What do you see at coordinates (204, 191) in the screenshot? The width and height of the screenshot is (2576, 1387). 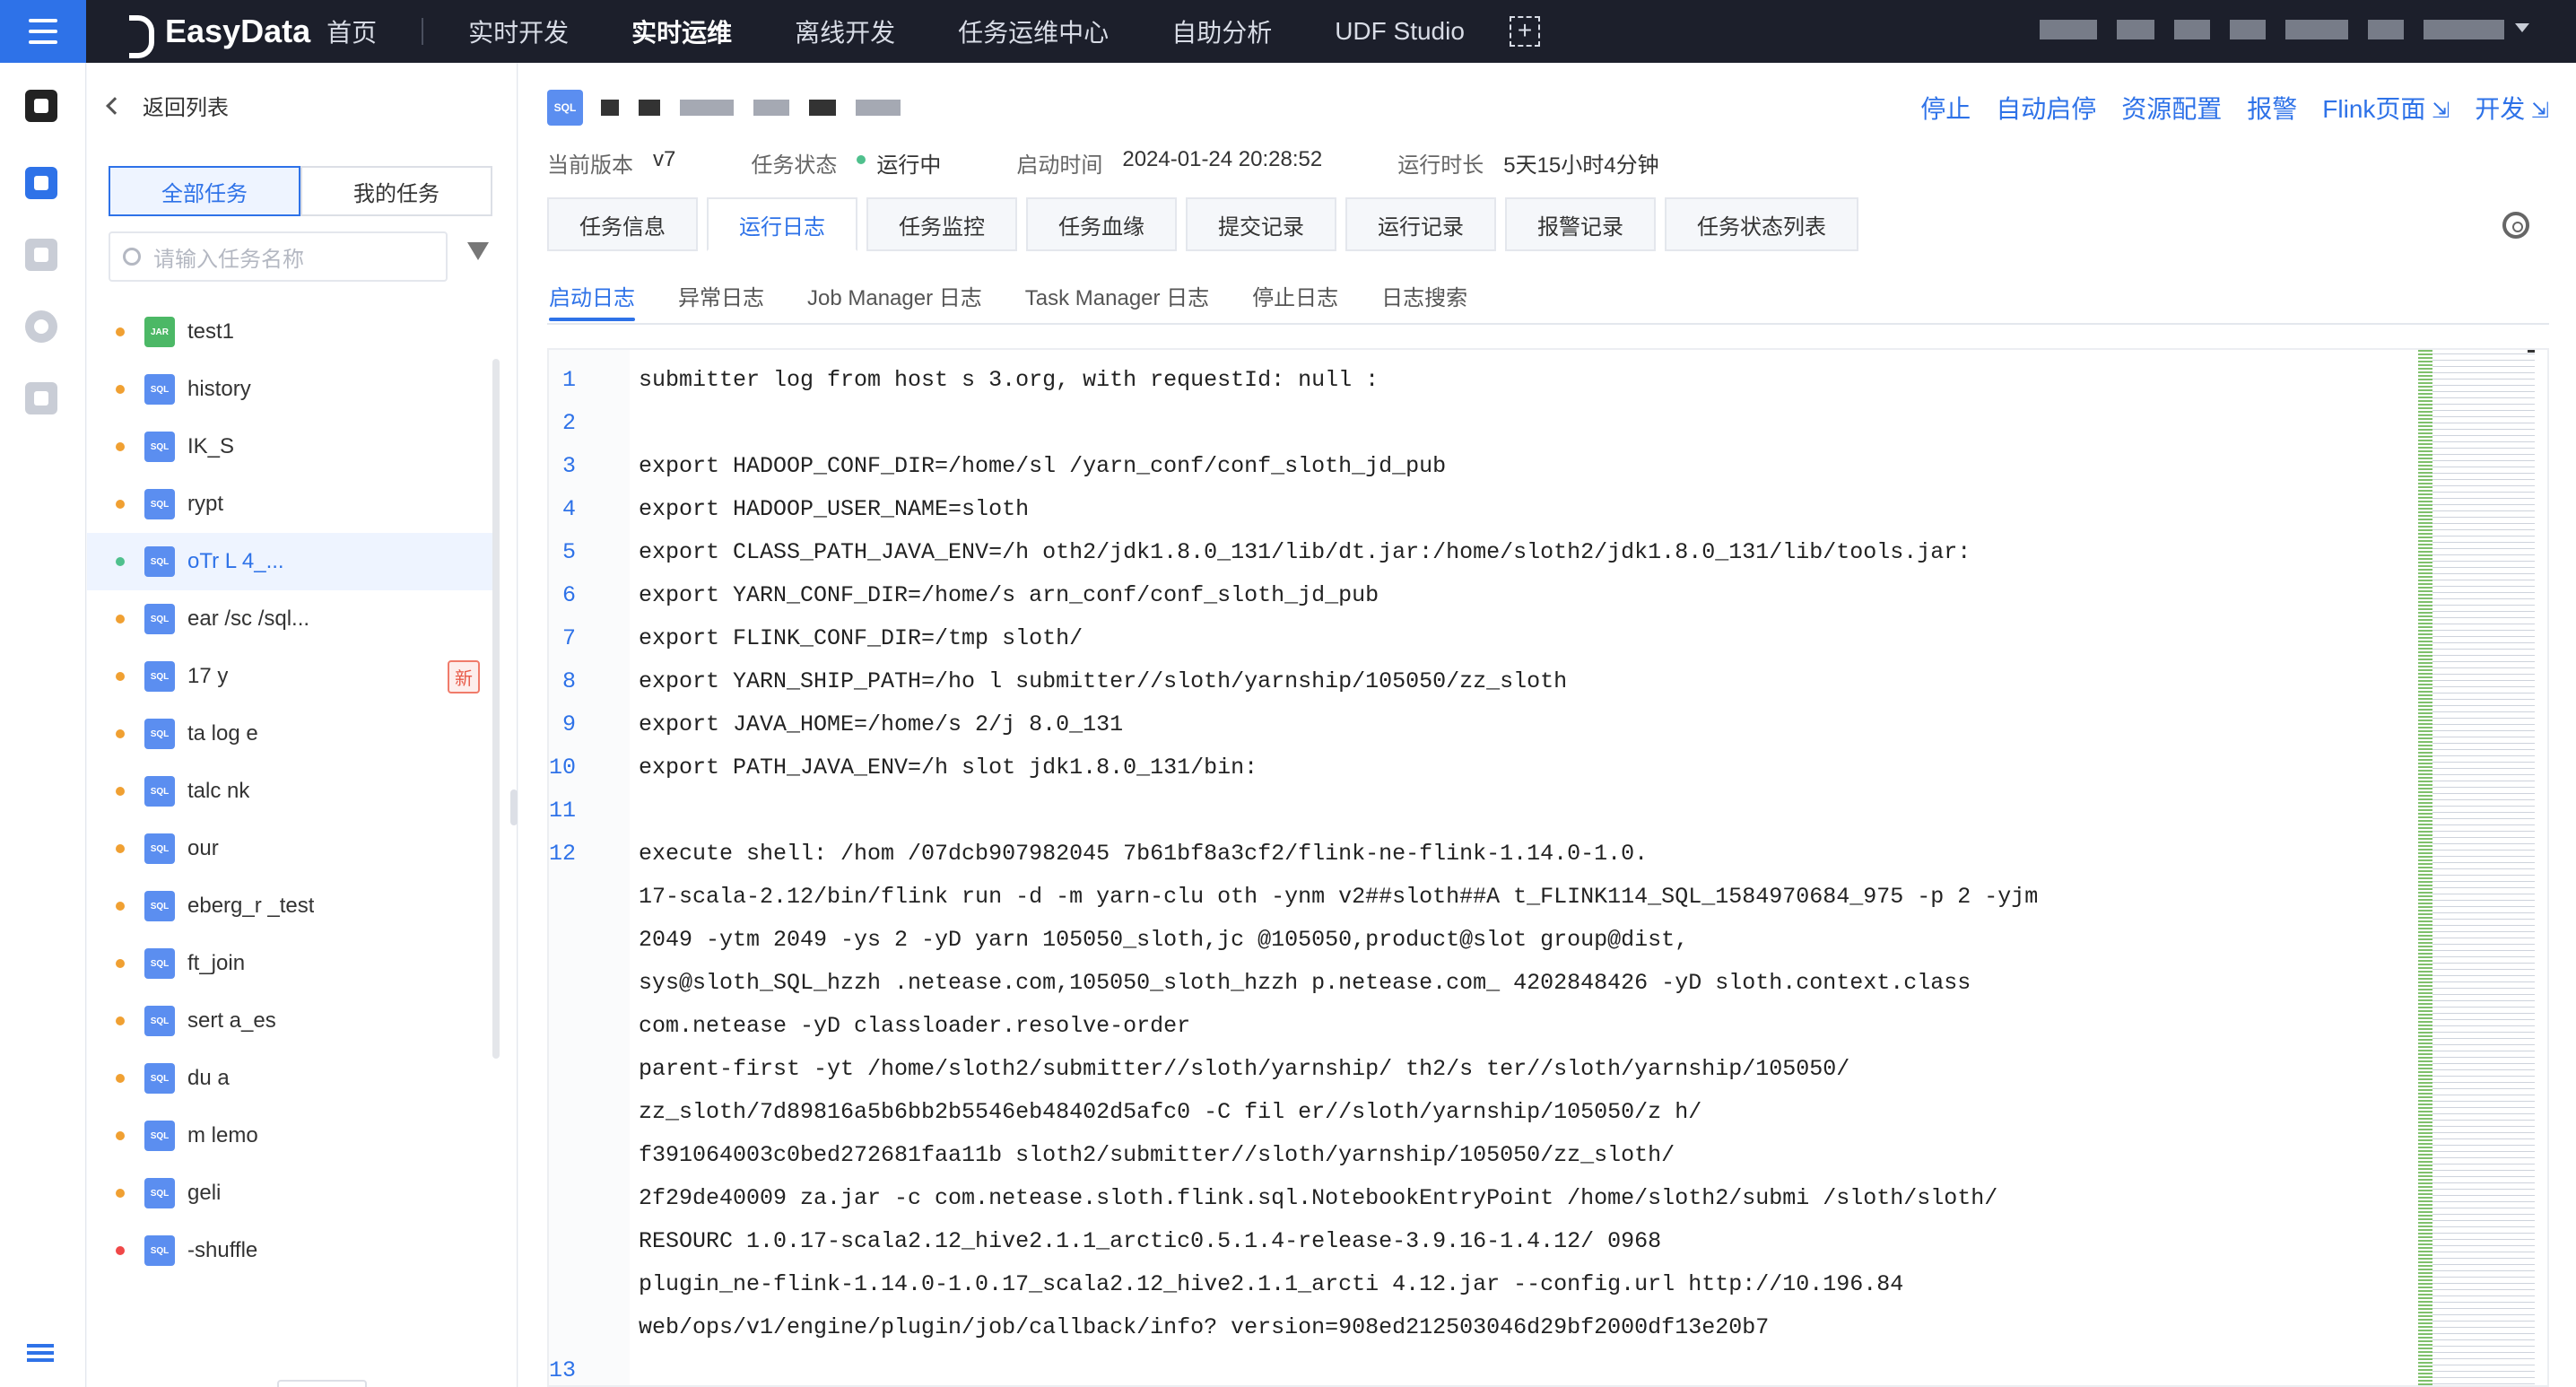 I see `all-tasks-tab: 全部任务` at bounding box center [204, 191].